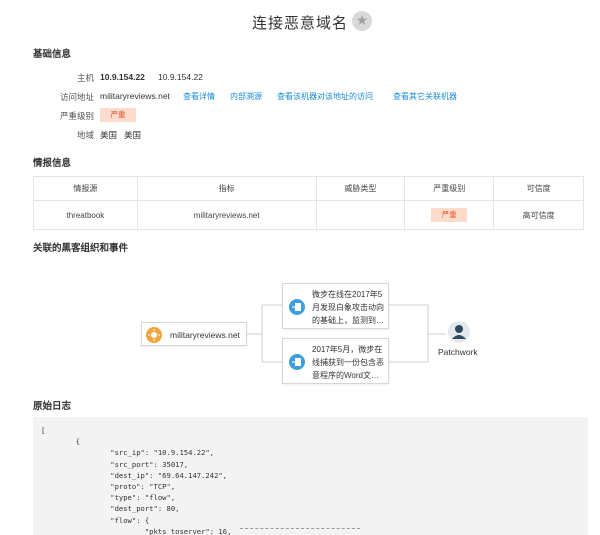  Describe the element at coordinates (300, 530) in the screenshot. I see `bottom-divider` at that location.